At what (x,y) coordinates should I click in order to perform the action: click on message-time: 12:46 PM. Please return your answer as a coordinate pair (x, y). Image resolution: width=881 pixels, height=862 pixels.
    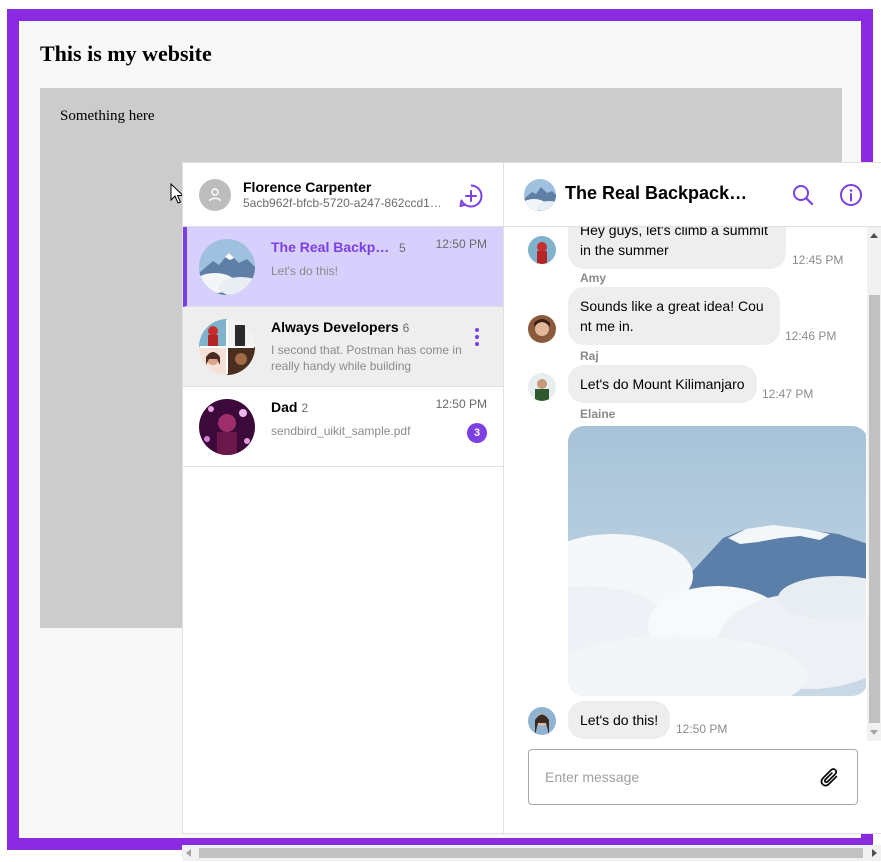
    Looking at the image, I should click on (811, 336).